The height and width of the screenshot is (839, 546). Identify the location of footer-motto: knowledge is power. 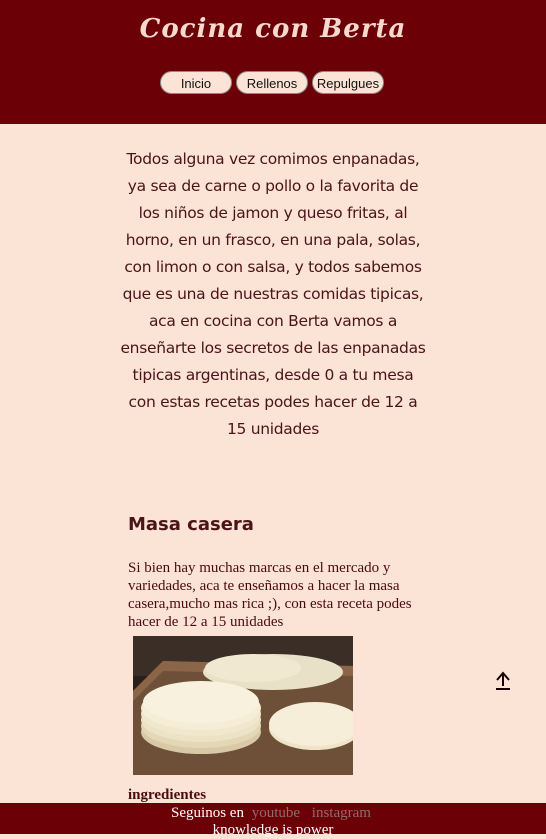
(273, 830).